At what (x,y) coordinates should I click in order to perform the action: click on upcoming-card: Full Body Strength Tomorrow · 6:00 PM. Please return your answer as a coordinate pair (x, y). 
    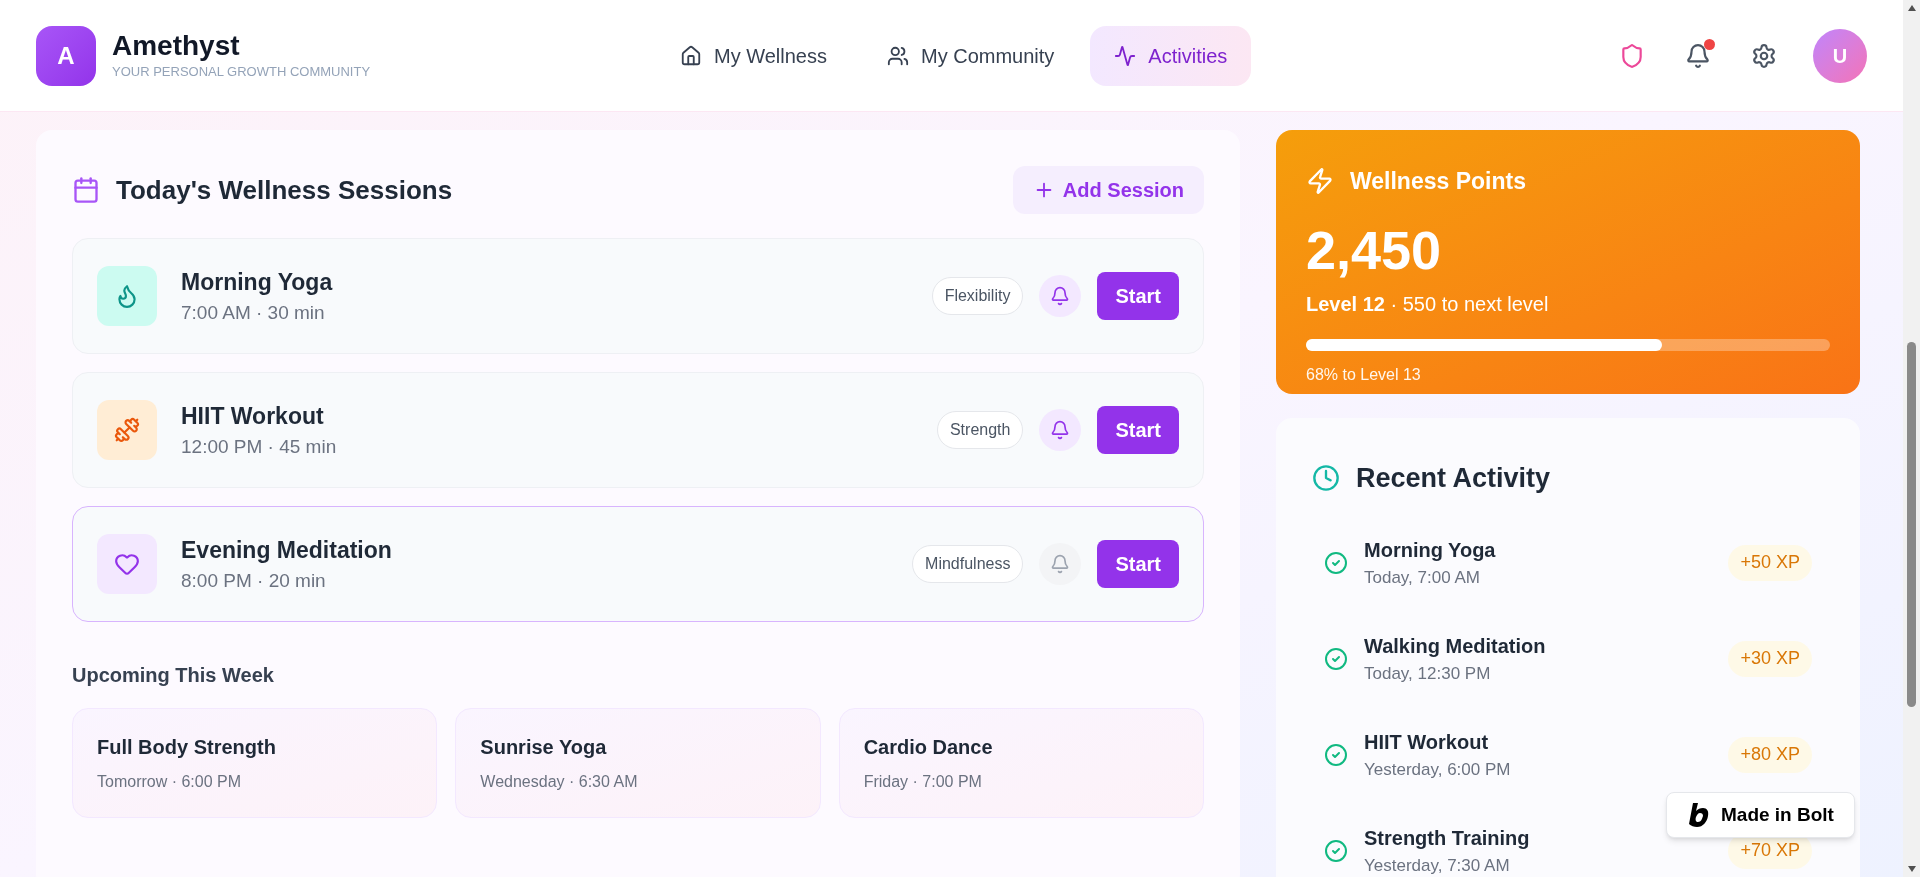
    Looking at the image, I should click on (255, 763).